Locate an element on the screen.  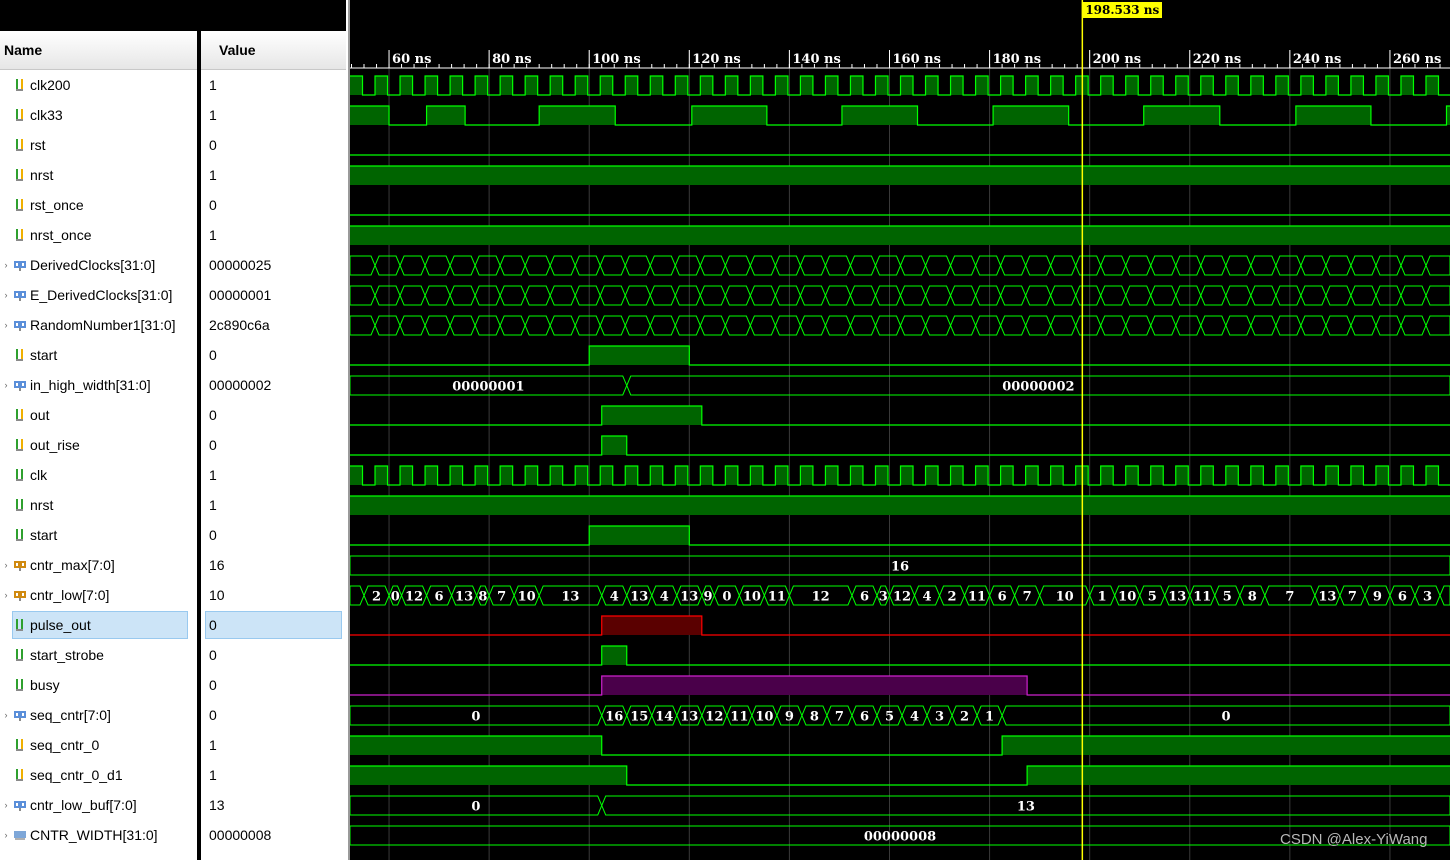
signal-row: › CNTR_WIDTH[31:0] is located at coordinates (98, 835).